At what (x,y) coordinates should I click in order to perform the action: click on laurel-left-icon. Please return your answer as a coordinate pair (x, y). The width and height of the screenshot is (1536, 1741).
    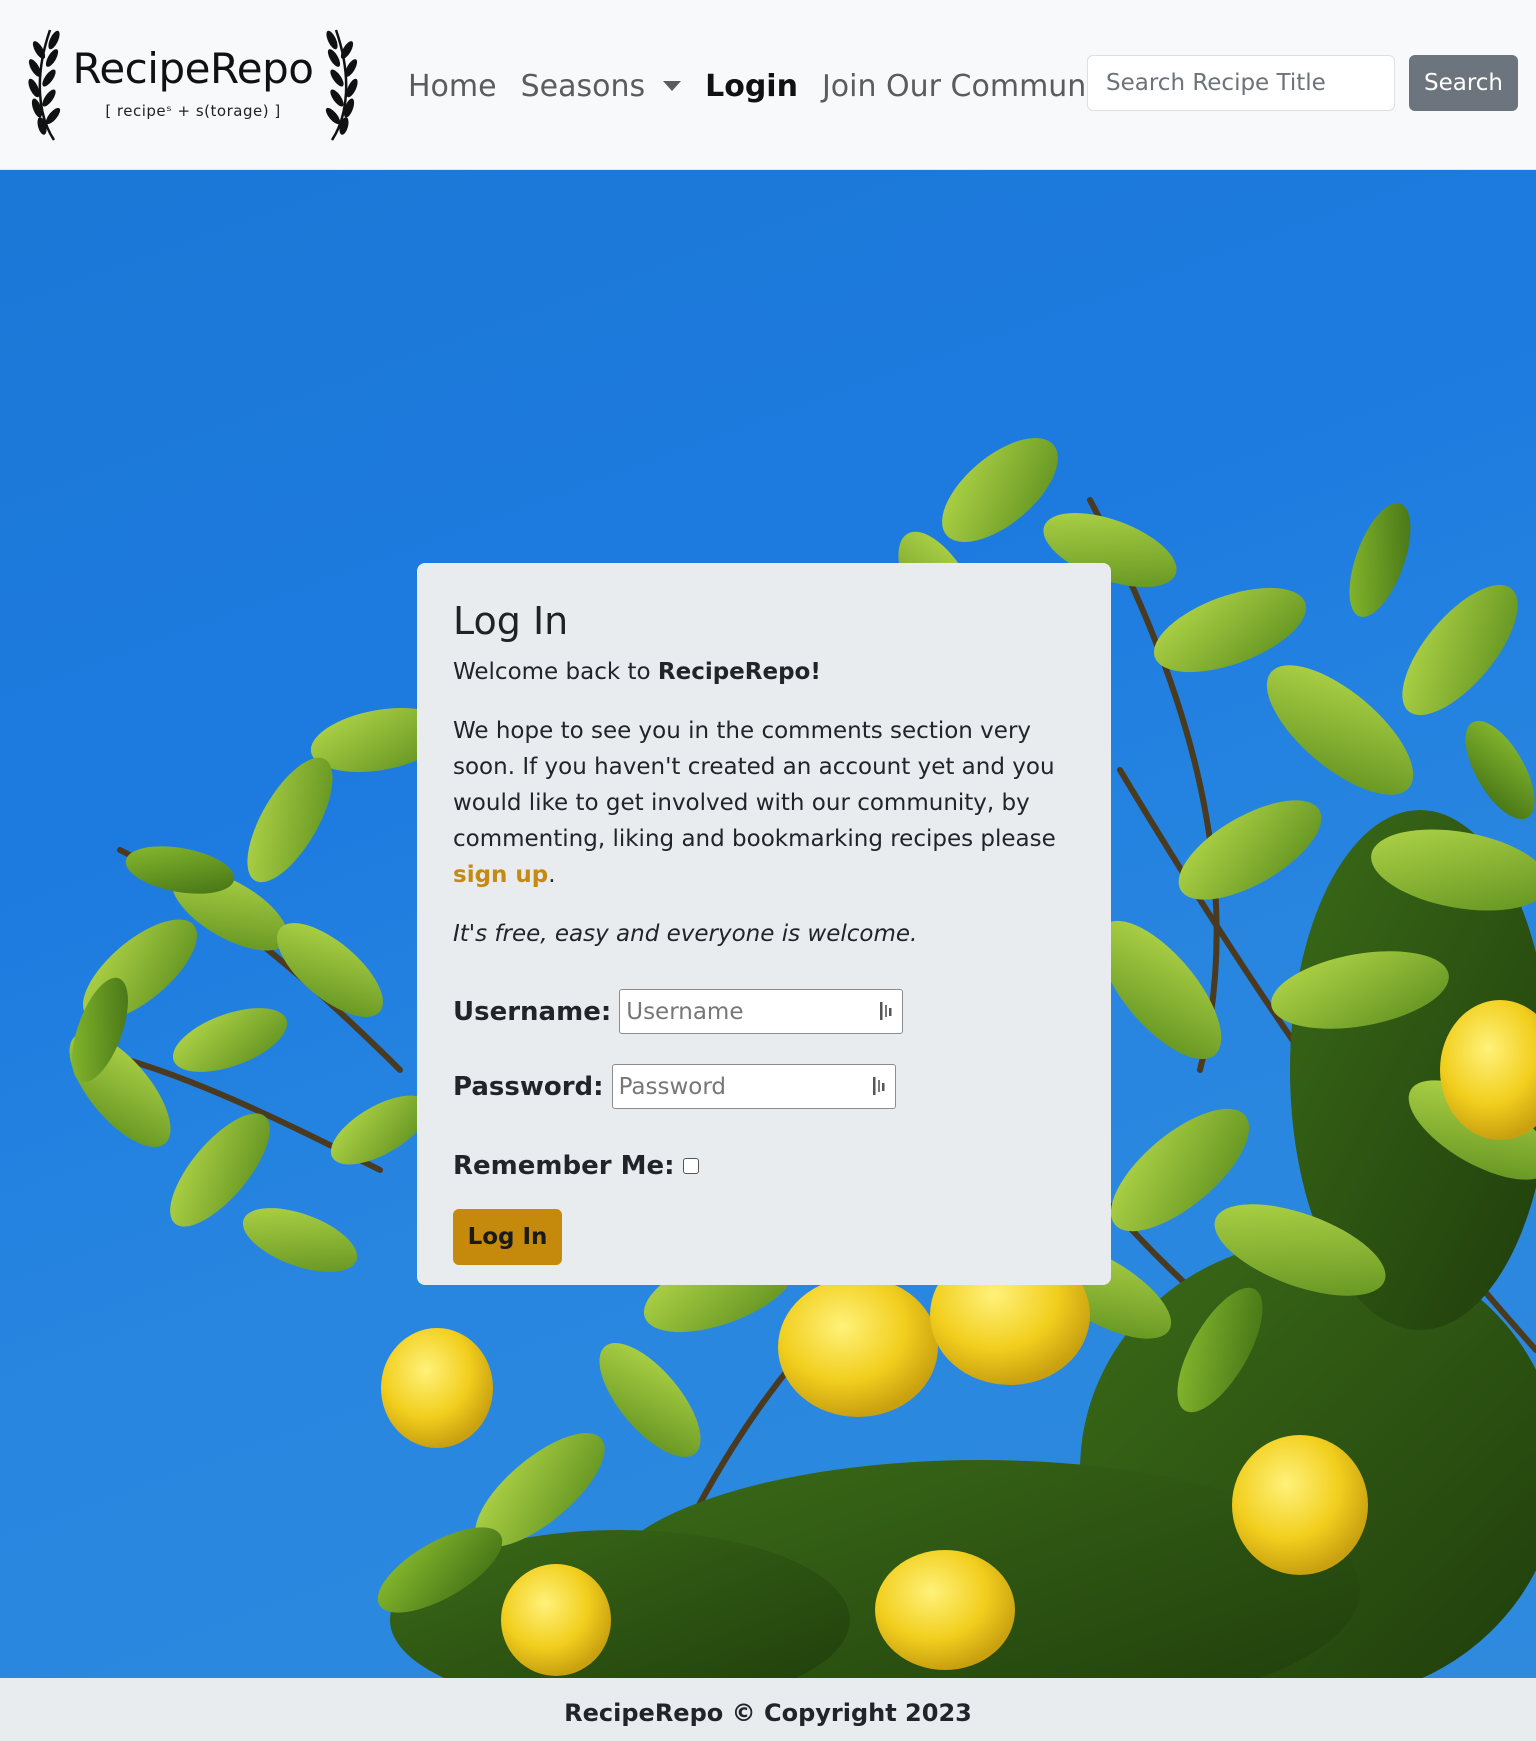
    Looking at the image, I should click on (44, 85).